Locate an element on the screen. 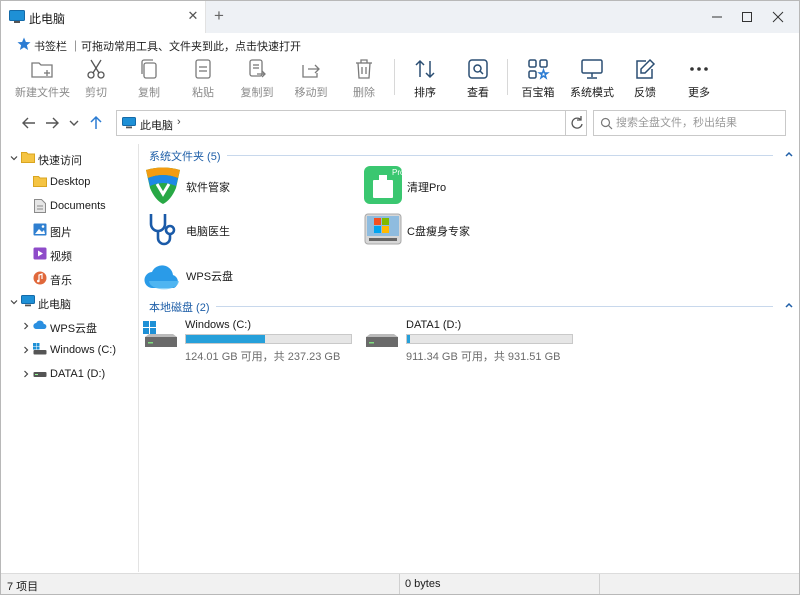 The height and width of the screenshot is (595, 800). paste-icon is located at coordinates (203, 69).